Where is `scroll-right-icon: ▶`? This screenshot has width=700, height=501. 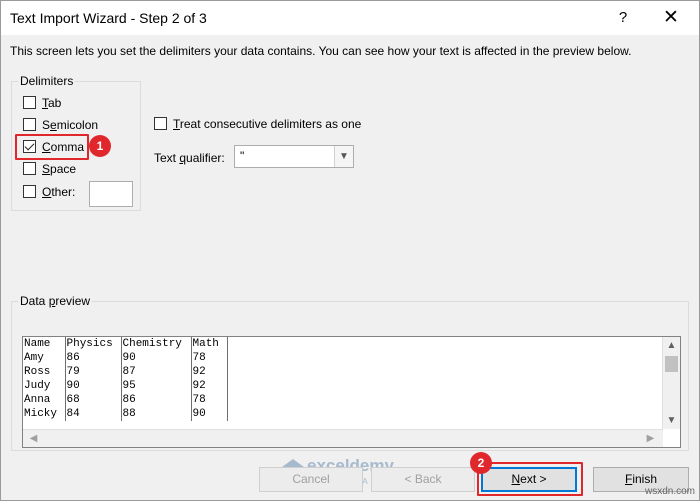 scroll-right-icon: ▶ is located at coordinates (650, 438).